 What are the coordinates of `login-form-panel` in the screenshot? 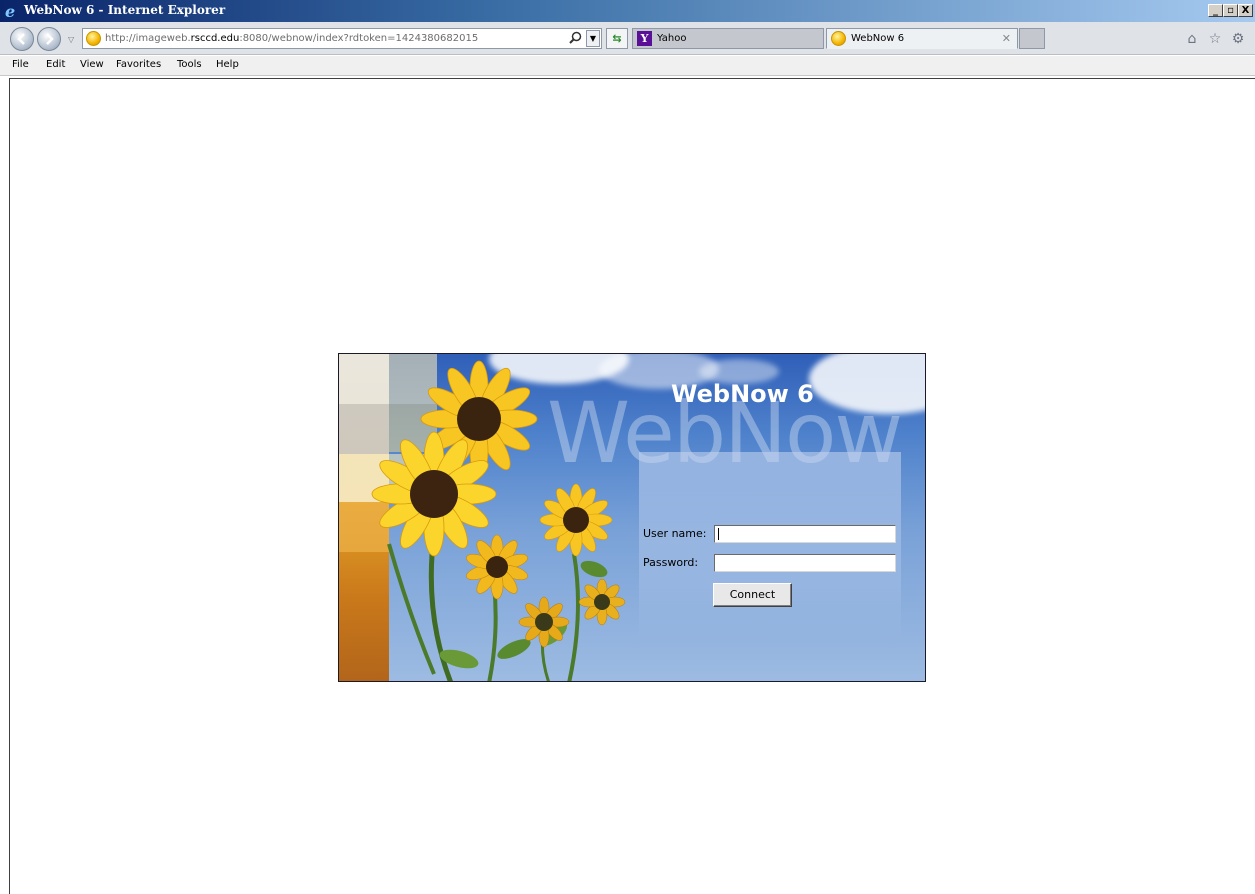 It's located at (770, 547).